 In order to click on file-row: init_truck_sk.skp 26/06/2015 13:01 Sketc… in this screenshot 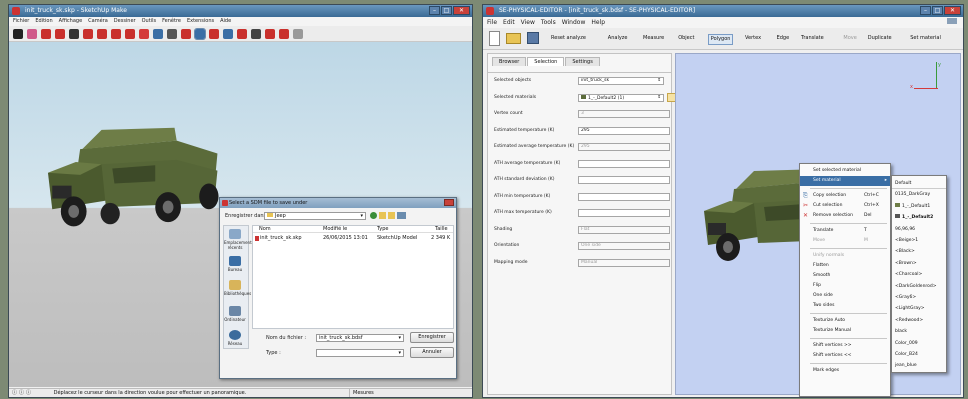, I will do `click(353, 238)`.